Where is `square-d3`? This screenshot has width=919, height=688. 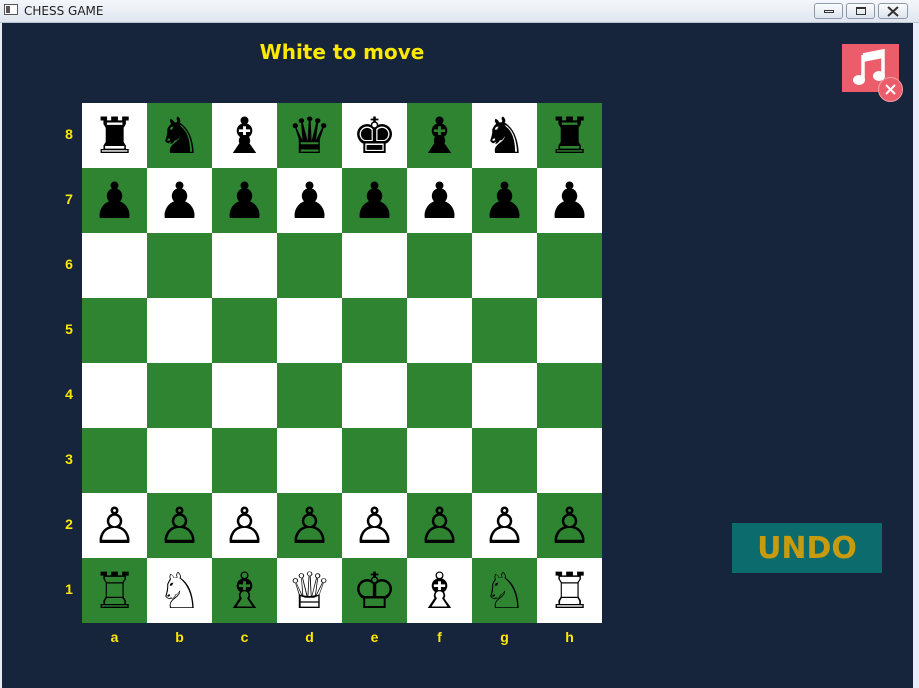
square-d3 is located at coordinates (309, 460).